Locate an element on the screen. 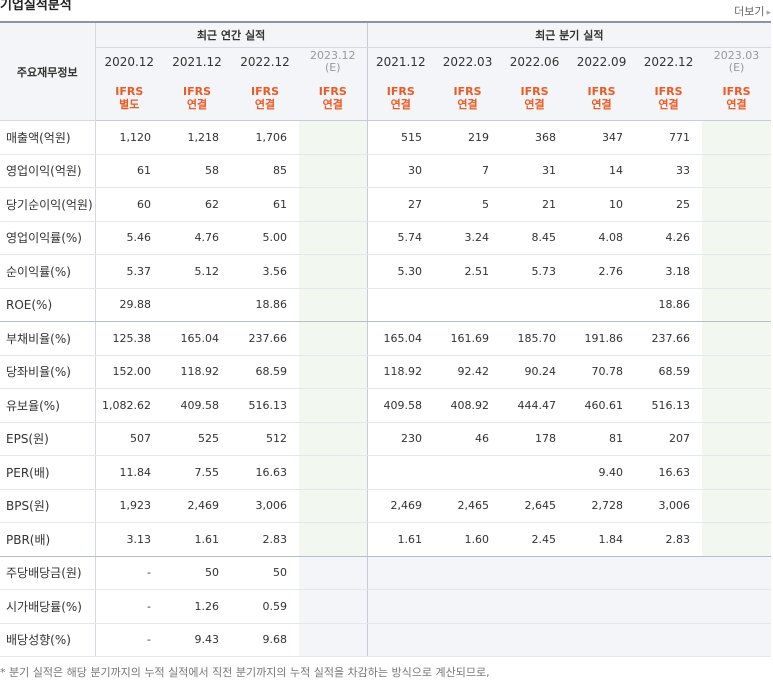  table-cell: 191.86 is located at coordinates (602, 338).